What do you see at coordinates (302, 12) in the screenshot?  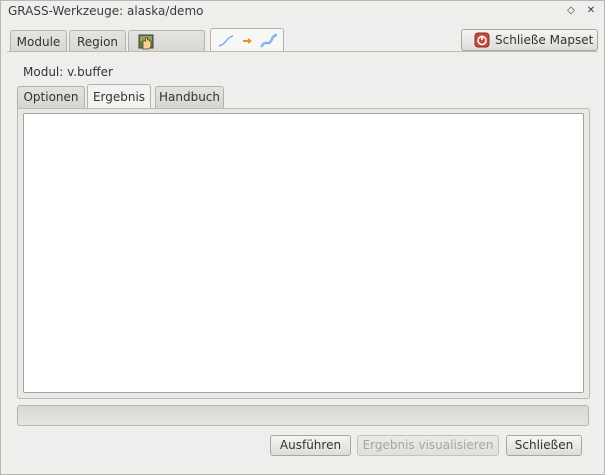 I see `title-bar: GRASS-Werkzeuge: alaska/demo ◇ ✕` at bounding box center [302, 12].